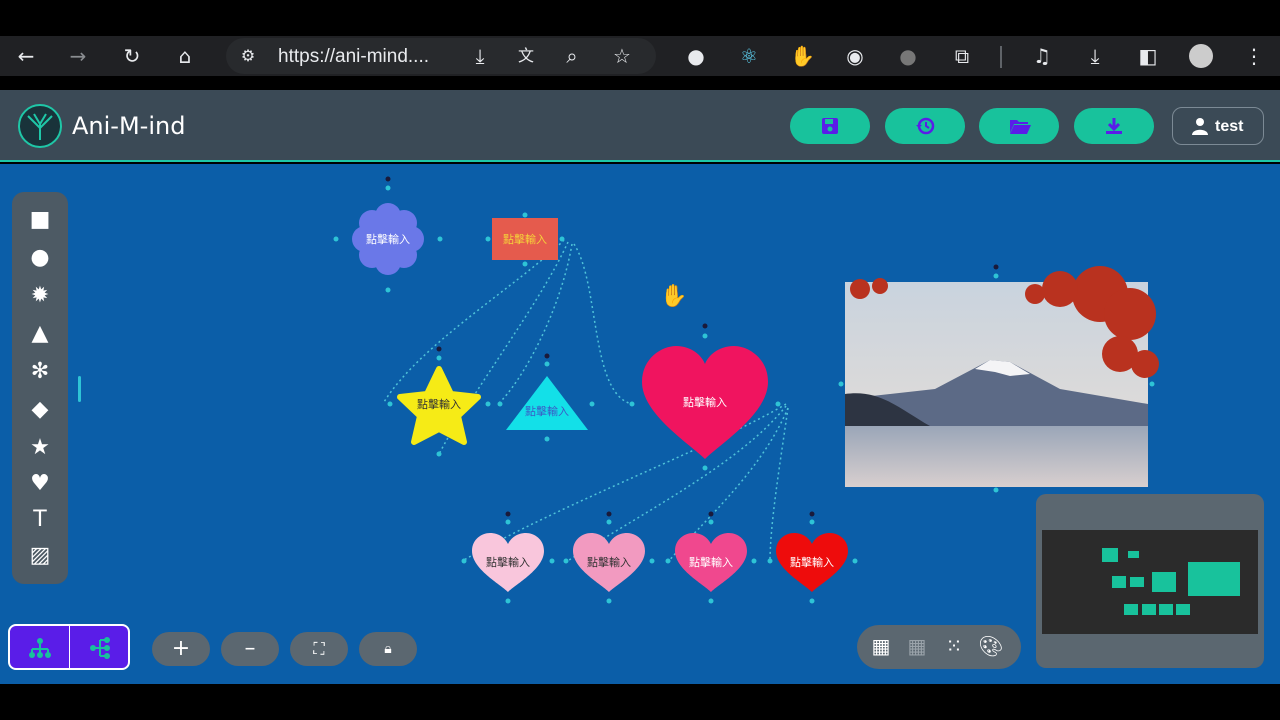 The image size is (1280, 720). I want to click on rect-node: 點擊輸入, so click(525, 239).